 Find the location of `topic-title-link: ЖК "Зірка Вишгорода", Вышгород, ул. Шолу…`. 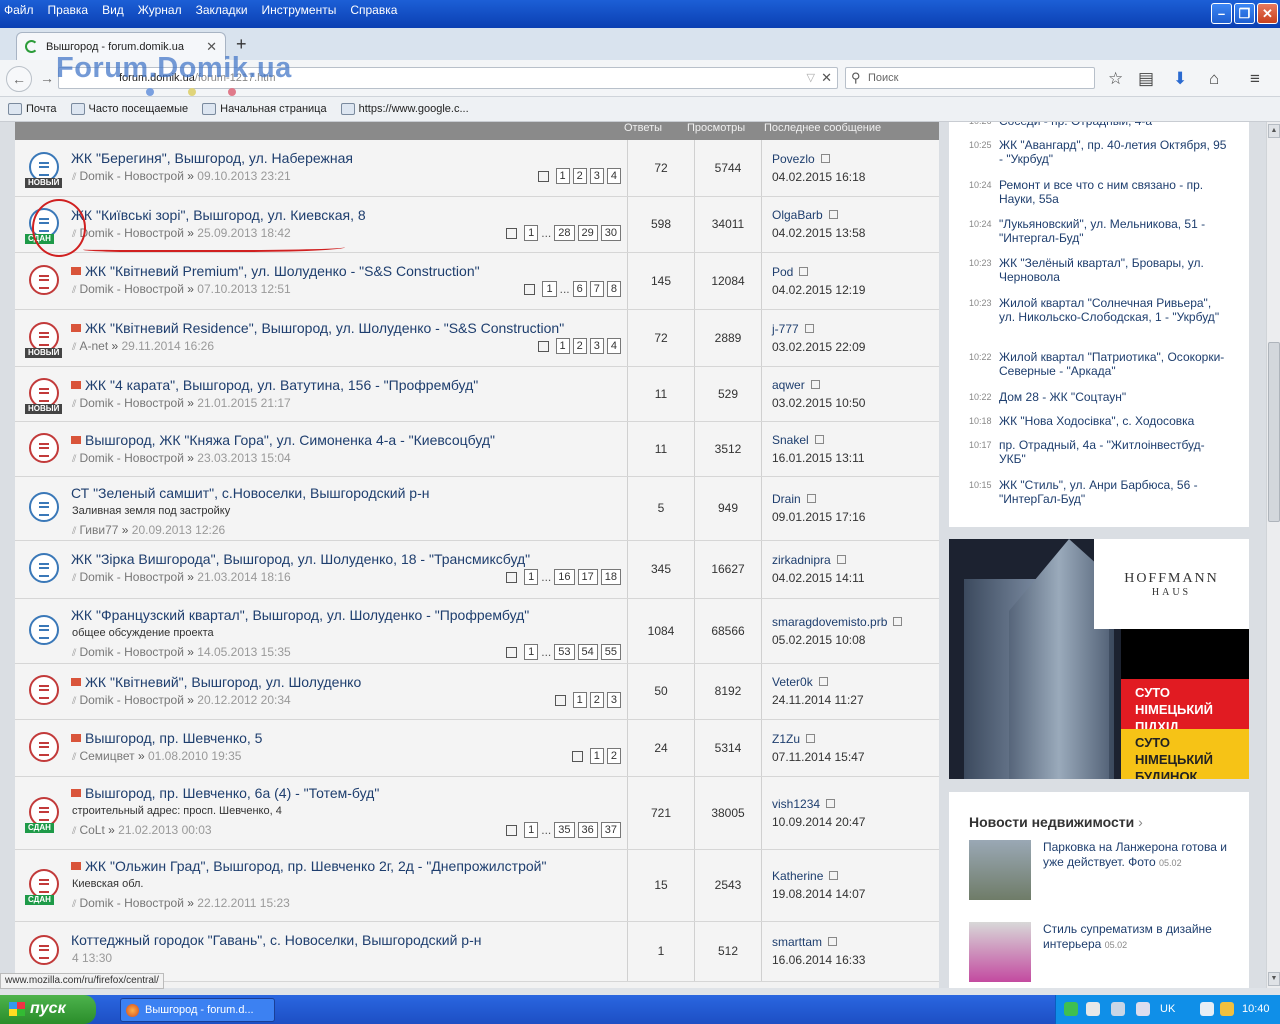

topic-title-link: ЖК "Зірка Вишгорода", Вышгород, ул. Шолу… is located at coordinates (300, 559).